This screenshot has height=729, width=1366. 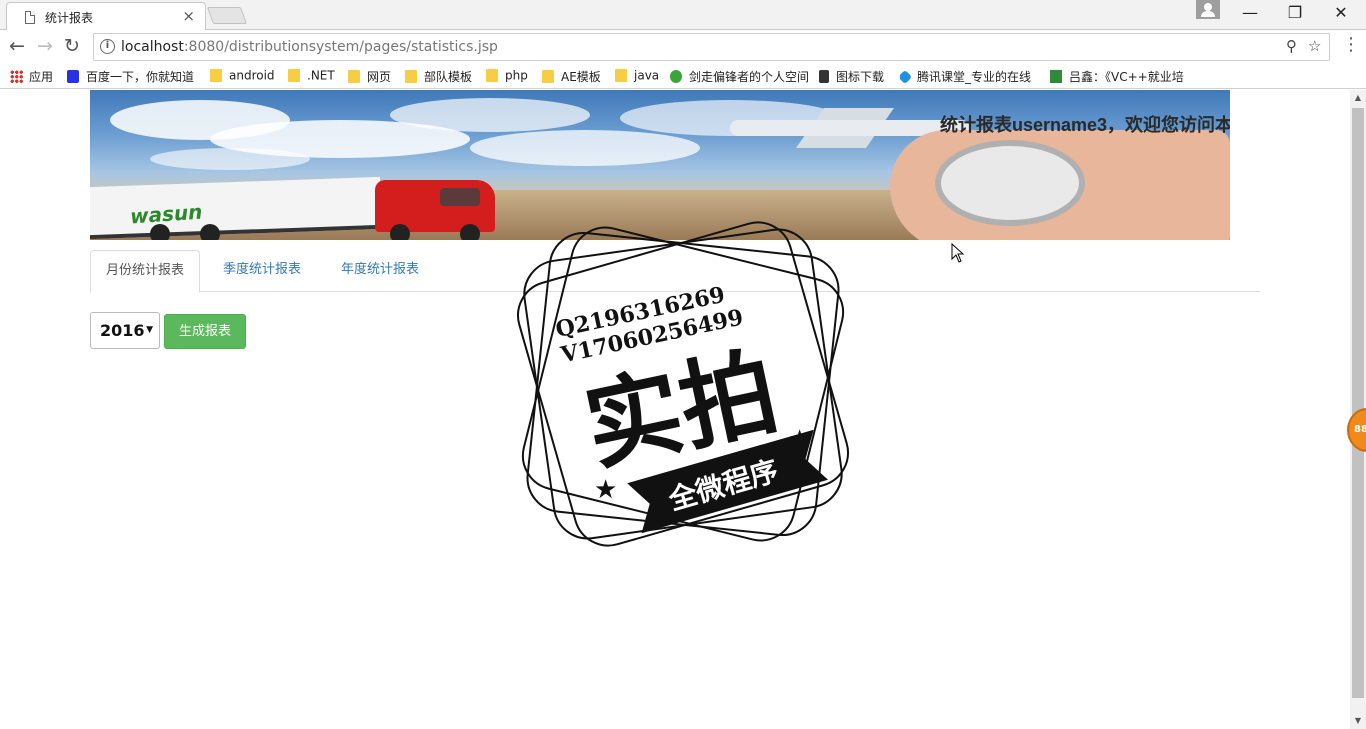 What do you see at coordinates (242, 77) in the screenshot?
I see `bookmark-android: android` at bounding box center [242, 77].